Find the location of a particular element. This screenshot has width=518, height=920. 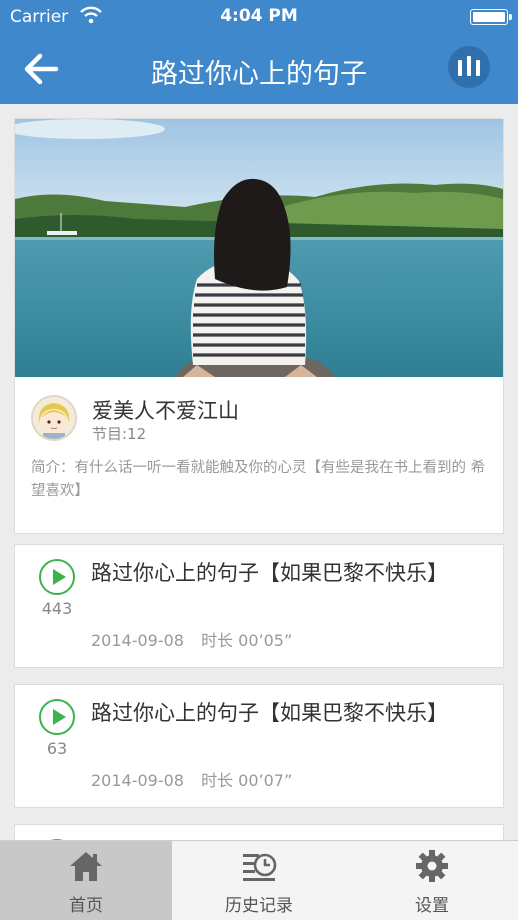

episode-meta: 2014-09-08 时长 00’05” is located at coordinates (191, 639).